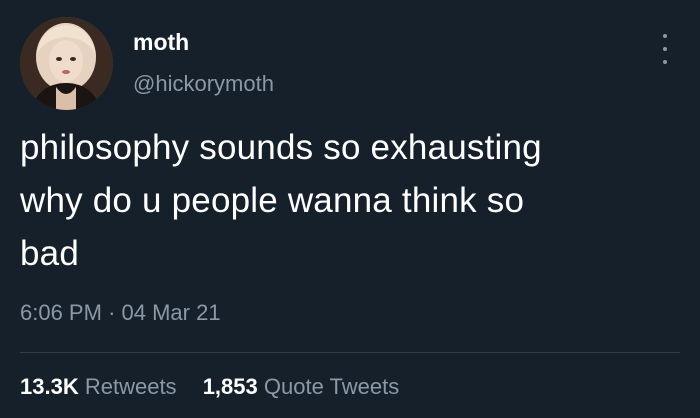  Describe the element at coordinates (331, 386) in the screenshot. I see `quote-tweets-label: Quote Tweets` at that location.